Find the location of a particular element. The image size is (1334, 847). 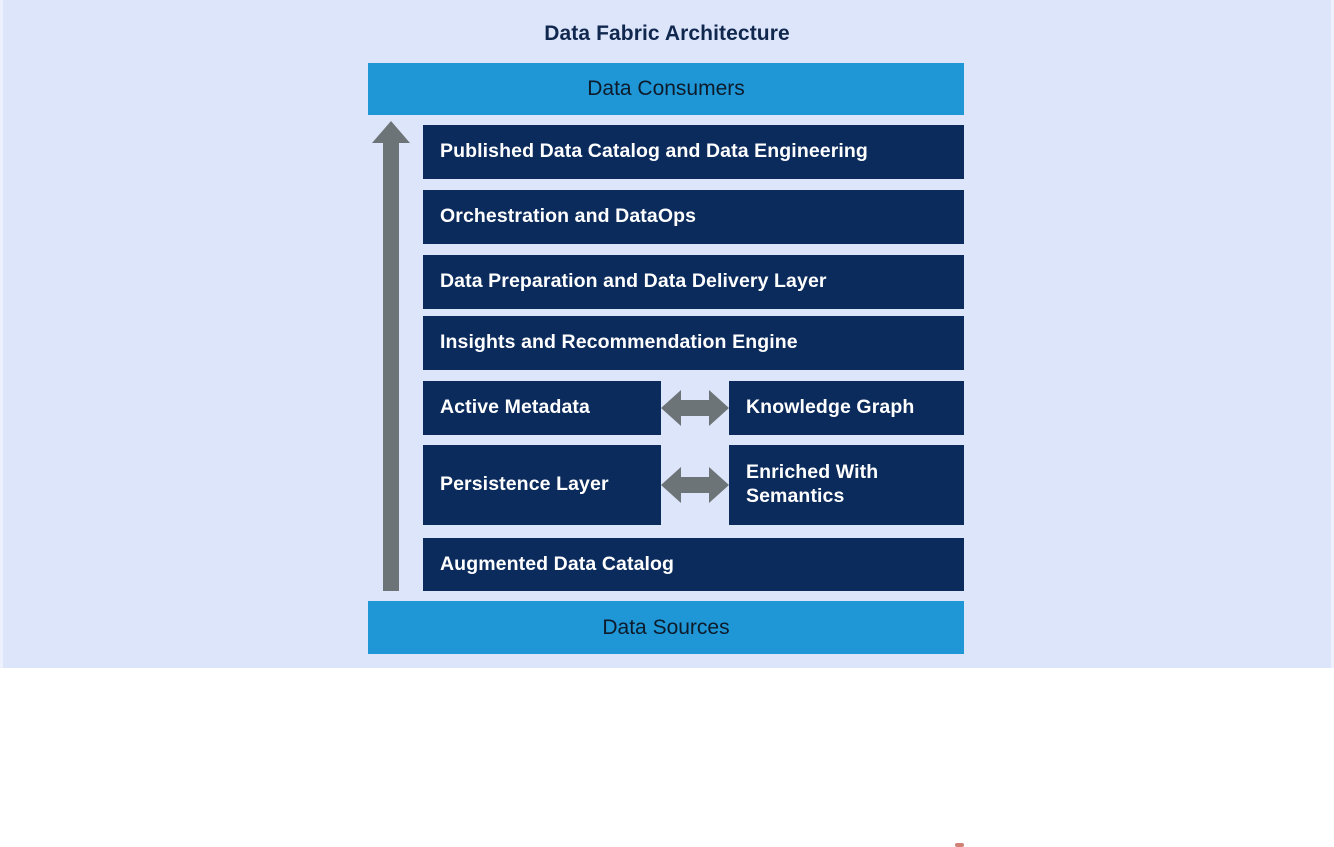

layer-box-enriched-with-semantics: Enriched With Semantics is located at coordinates (846, 485).